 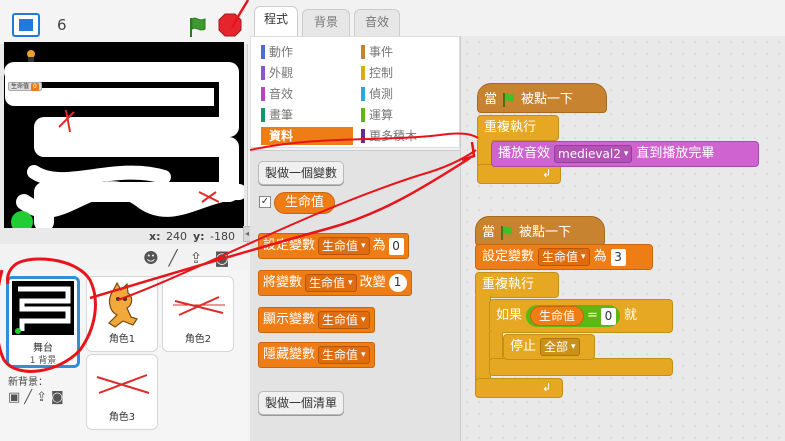 What do you see at coordinates (57, 398) in the screenshot?
I see `backdrop-camera-icon: ◙` at bounding box center [57, 398].